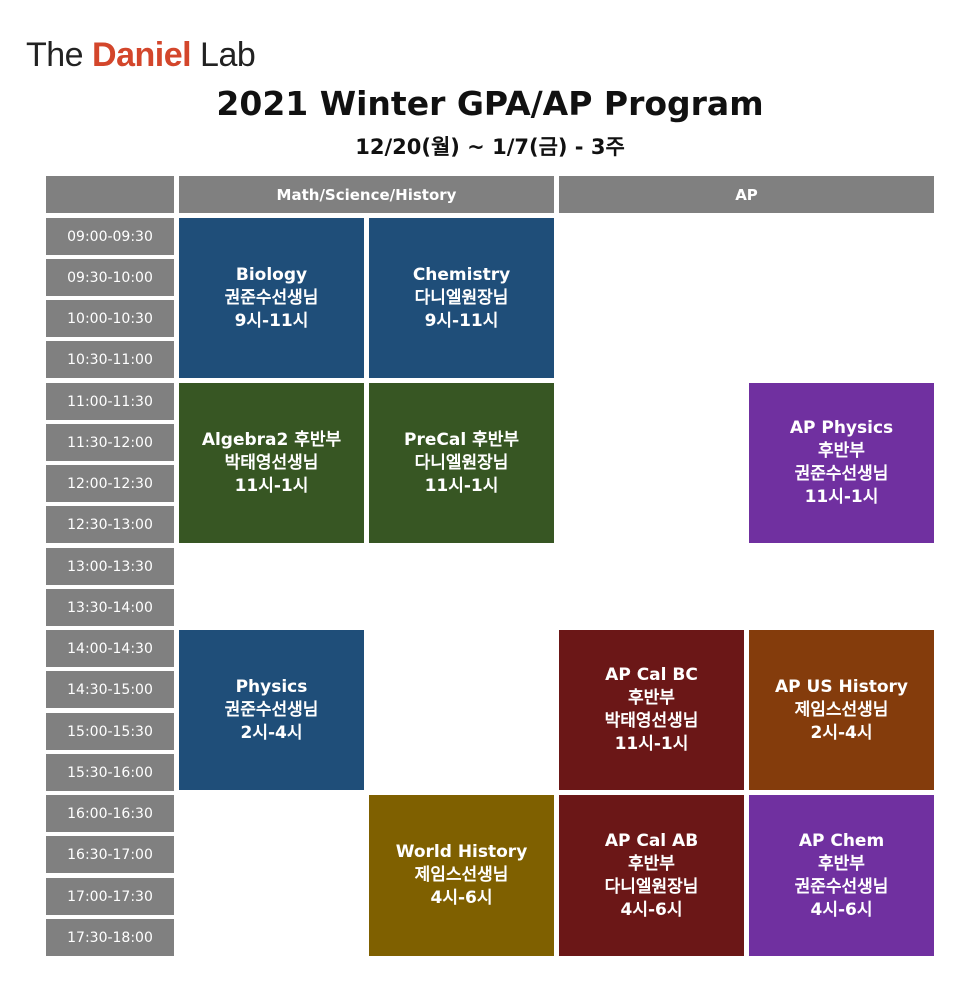  I want to click on class-world-history: World History 제임스선생님 4시-6시, so click(461, 875).